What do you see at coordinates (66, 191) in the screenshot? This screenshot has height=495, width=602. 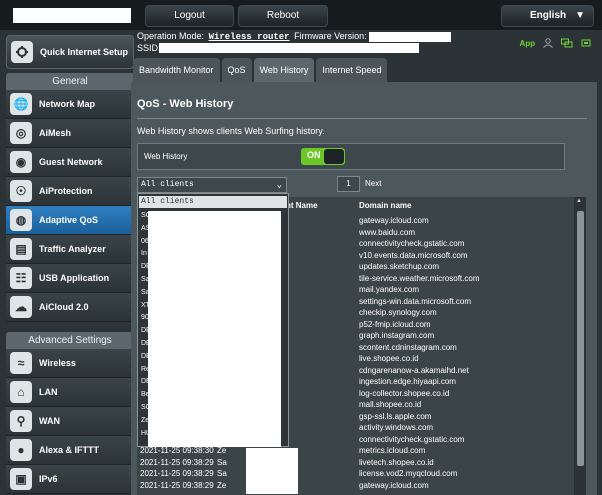 I see `sidebar-item-label: AiProtection` at bounding box center [66, 191].